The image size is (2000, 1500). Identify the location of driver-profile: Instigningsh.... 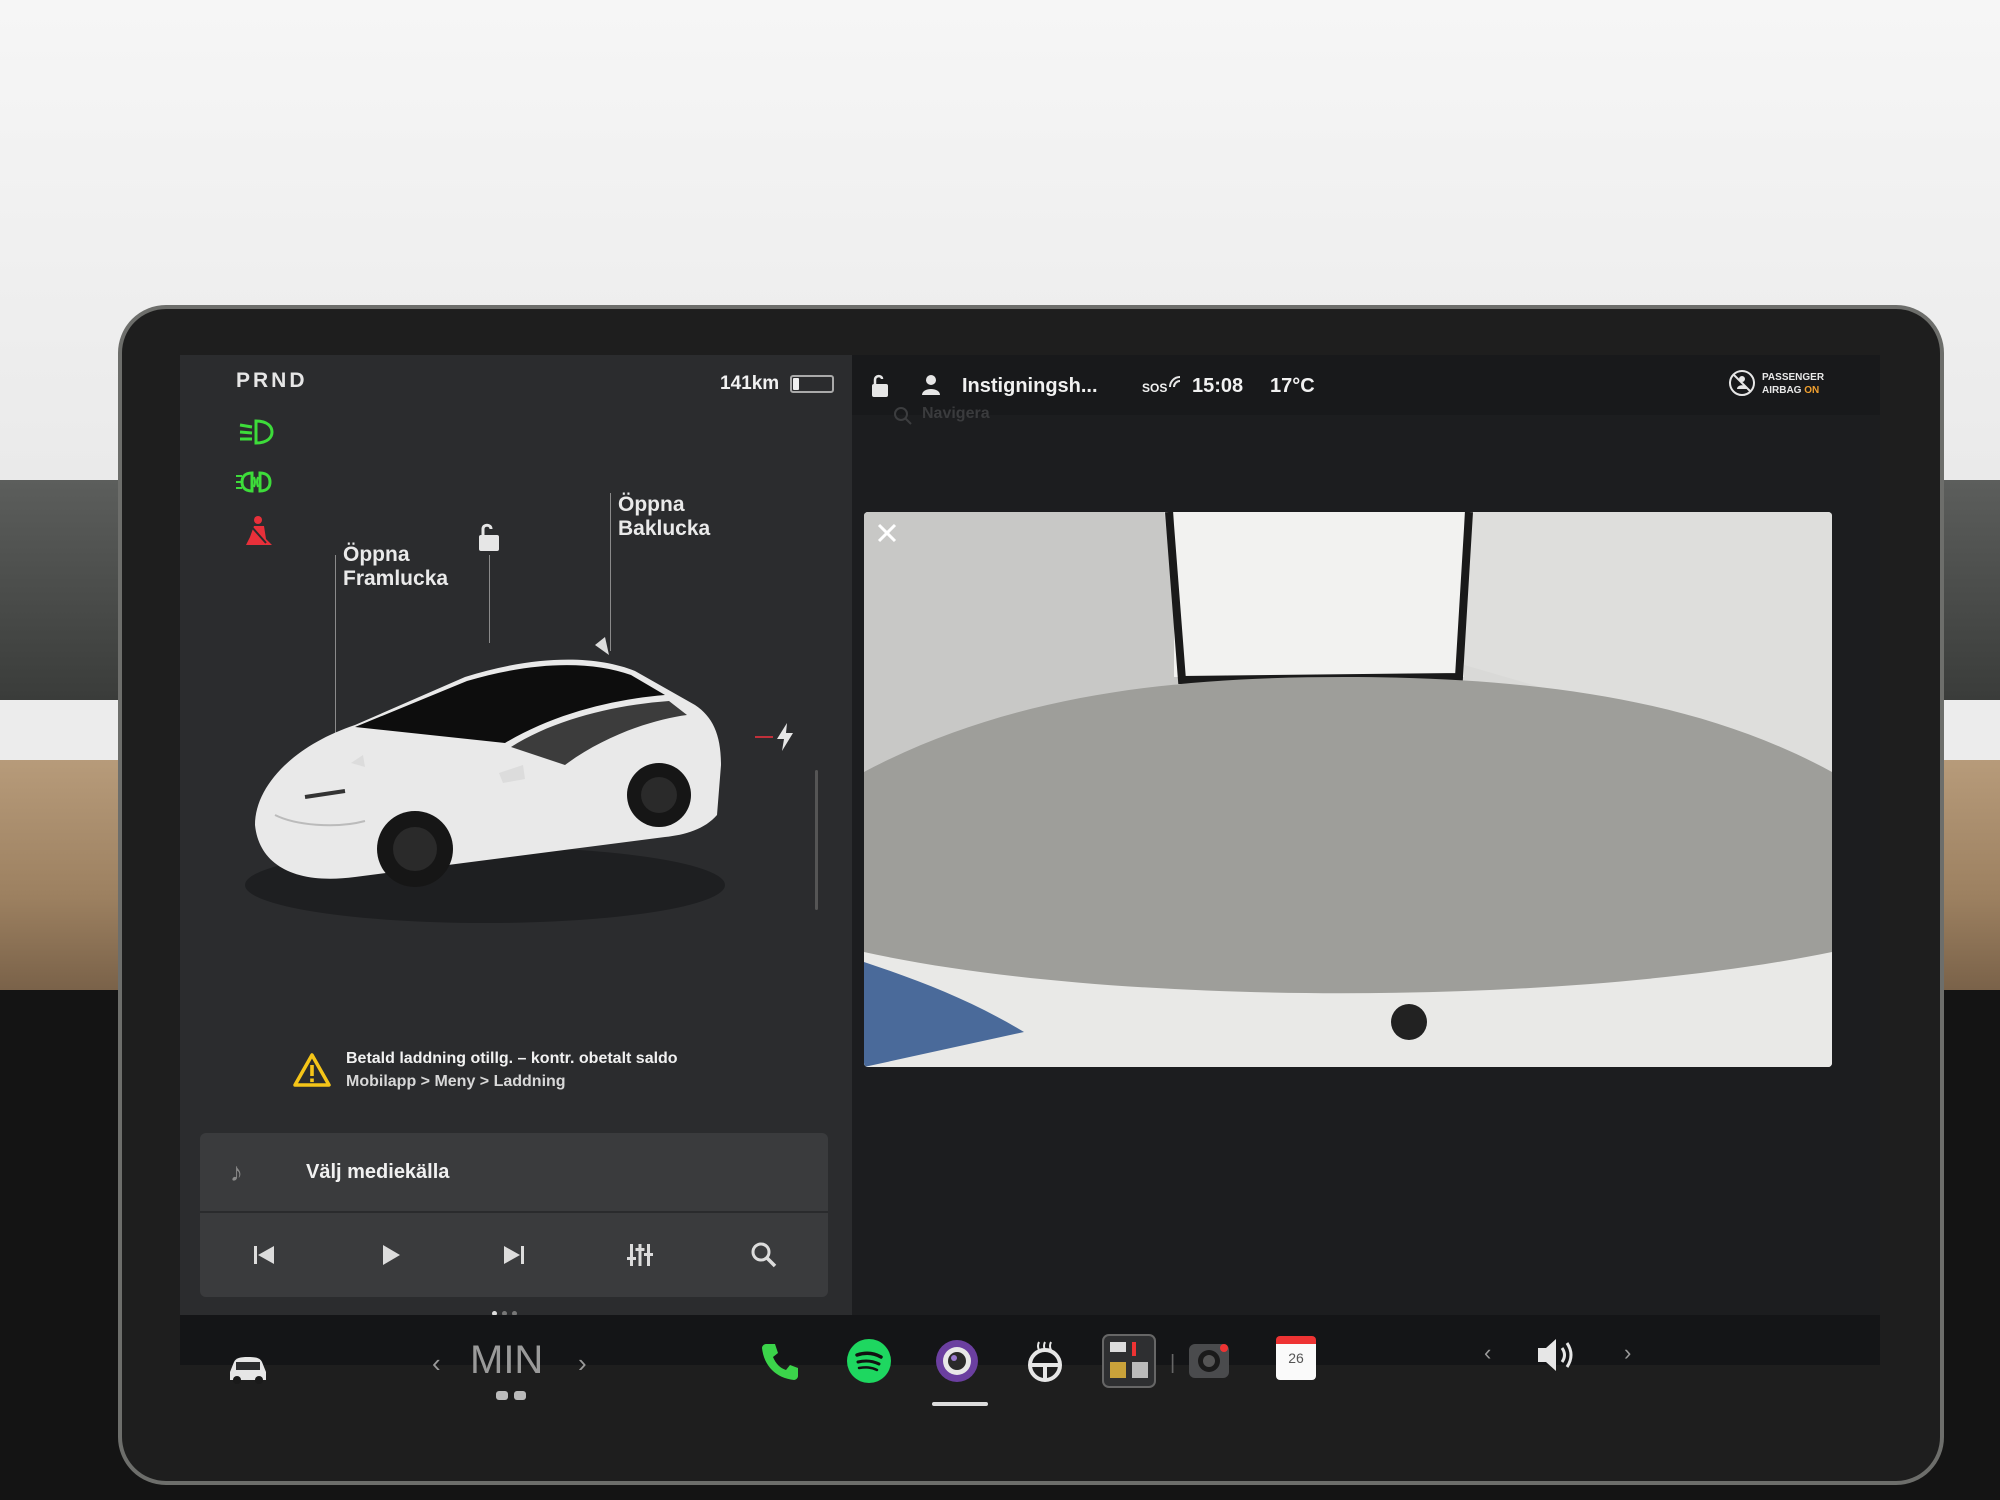
(1030, 386).